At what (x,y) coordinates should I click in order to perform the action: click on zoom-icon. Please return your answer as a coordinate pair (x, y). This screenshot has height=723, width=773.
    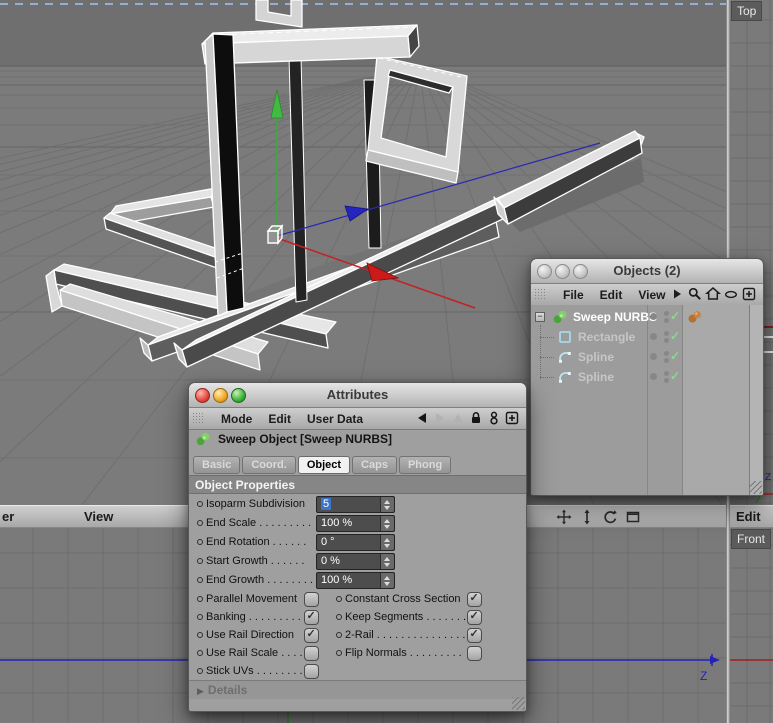
    Looking at the image, I should click on (587, 517).